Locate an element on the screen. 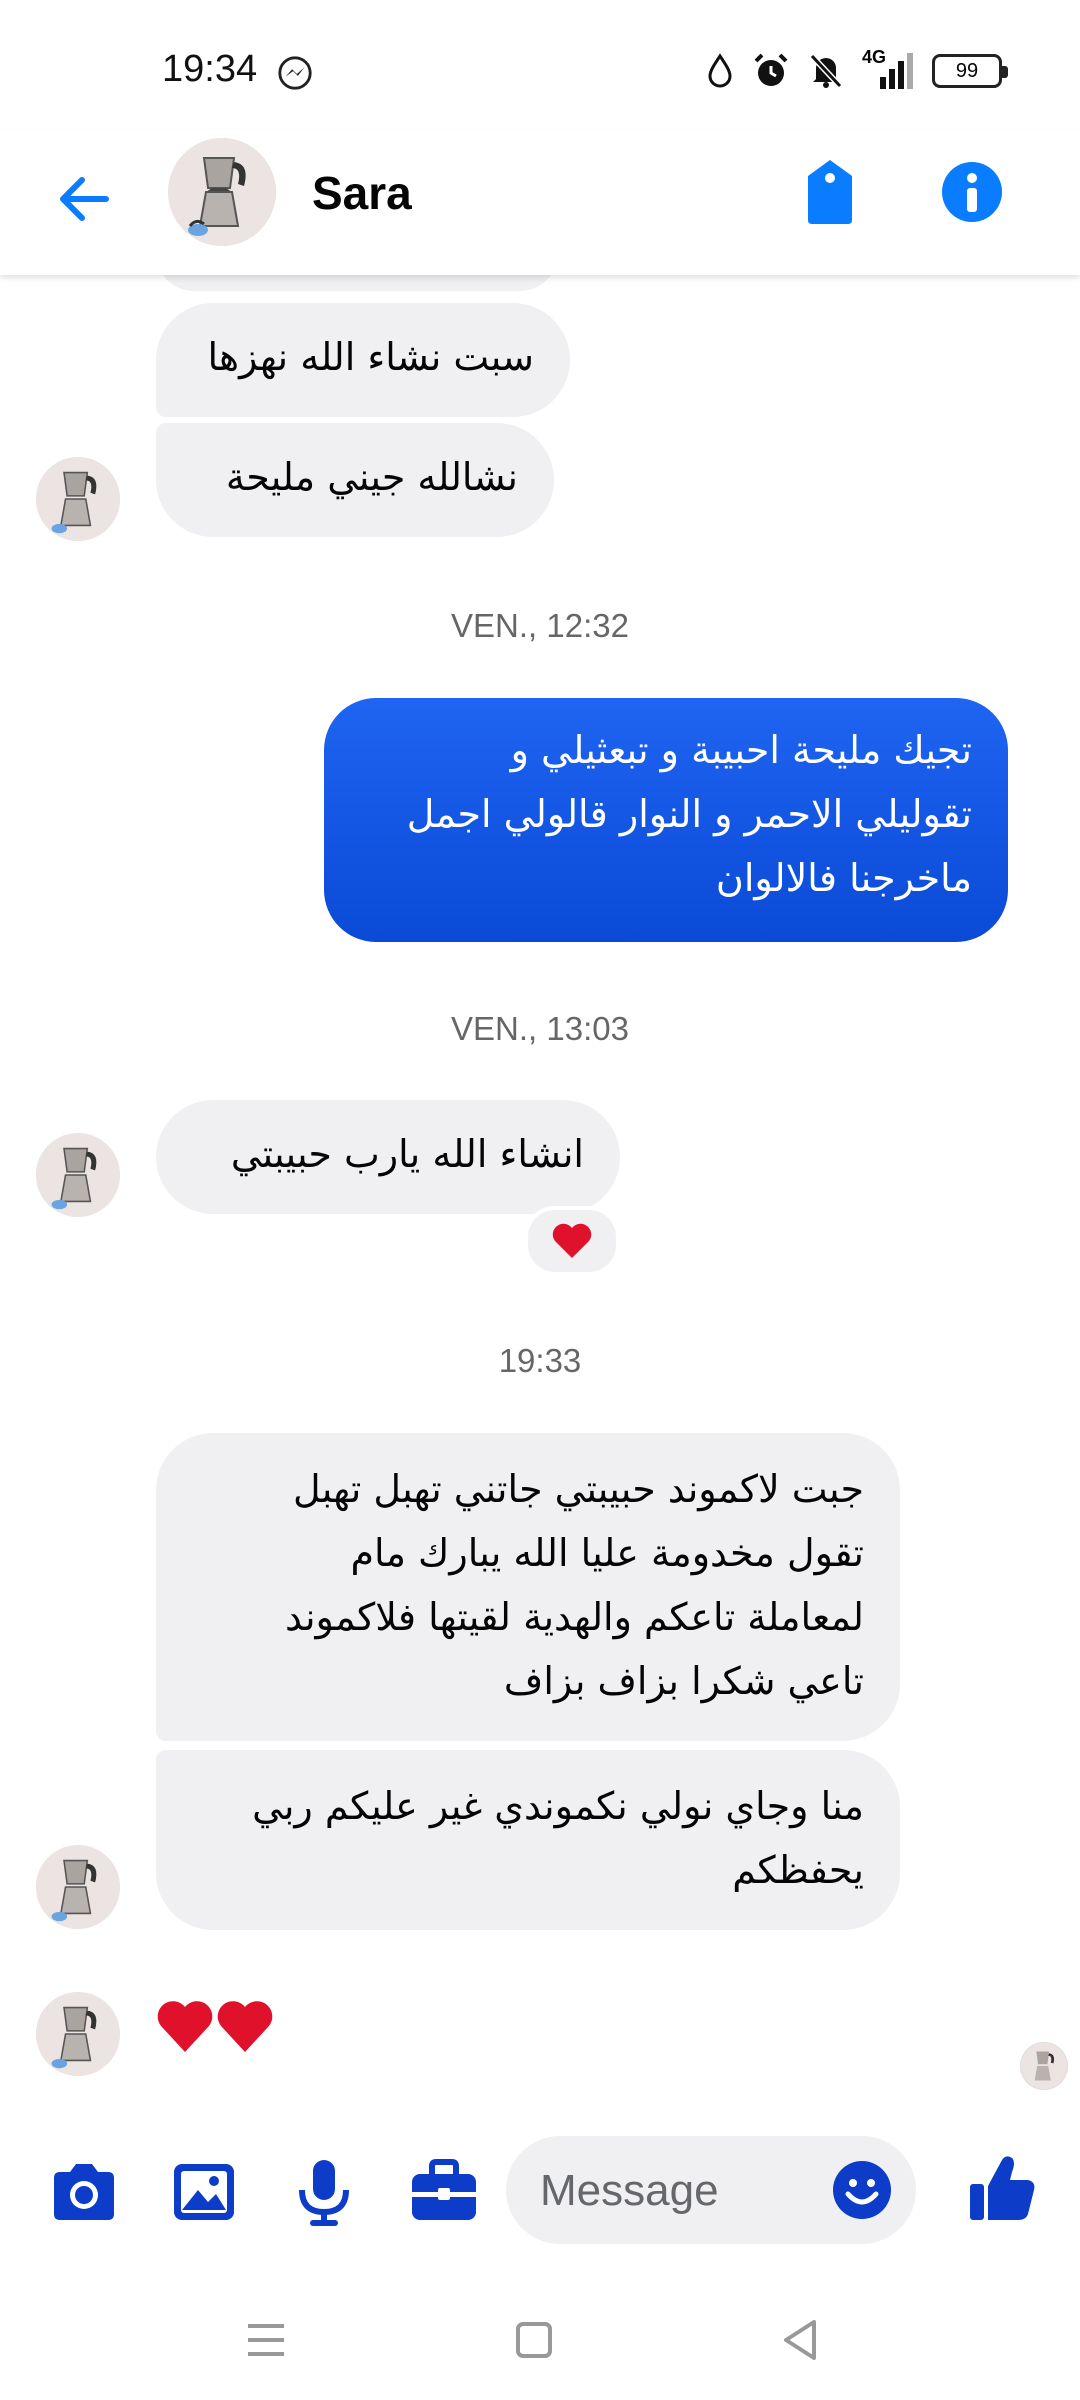  message-bubble: انشاء الله يارب حبيبتي is located at coordinates (388, 1157).